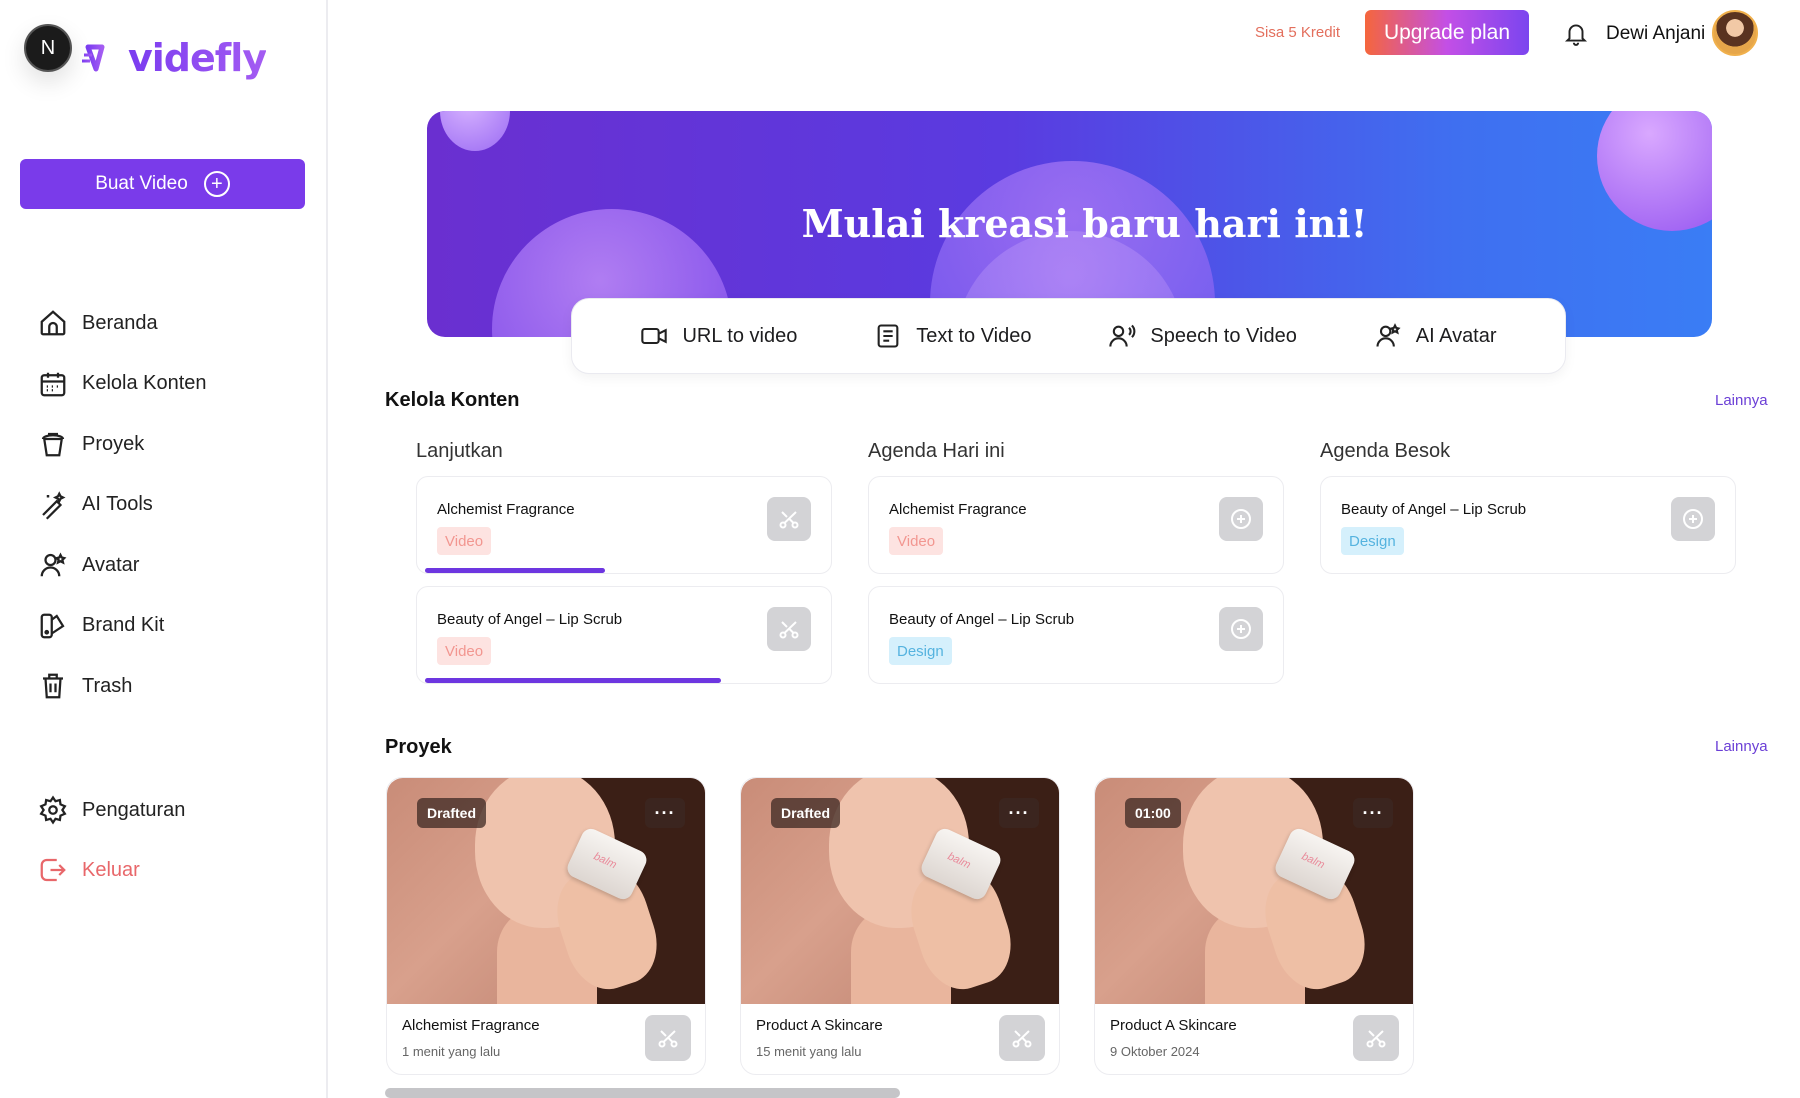 The image size is (1800, 1098). What do you see at coordinates (1741, 746) in the screenshot?
I see `proyek-more-link: Lainnya` at bounding box center [1741, 746].